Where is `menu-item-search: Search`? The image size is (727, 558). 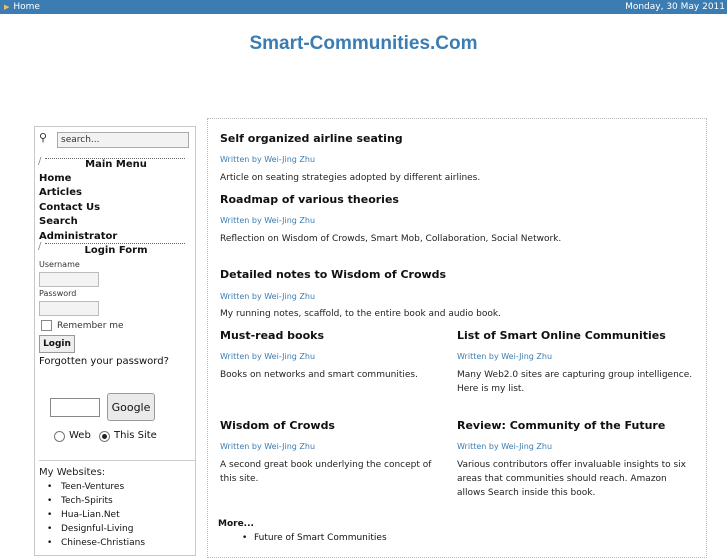
menu-item-search: Search is located at coordinates (58, 221).